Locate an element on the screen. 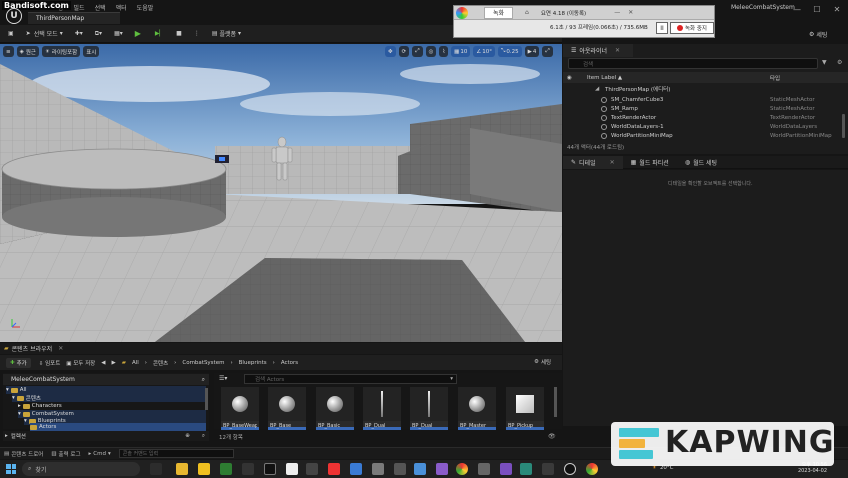 The width and height of the screenshot is (848, 478). maximize-icon: ☐ is located at coordinates (817, 9).